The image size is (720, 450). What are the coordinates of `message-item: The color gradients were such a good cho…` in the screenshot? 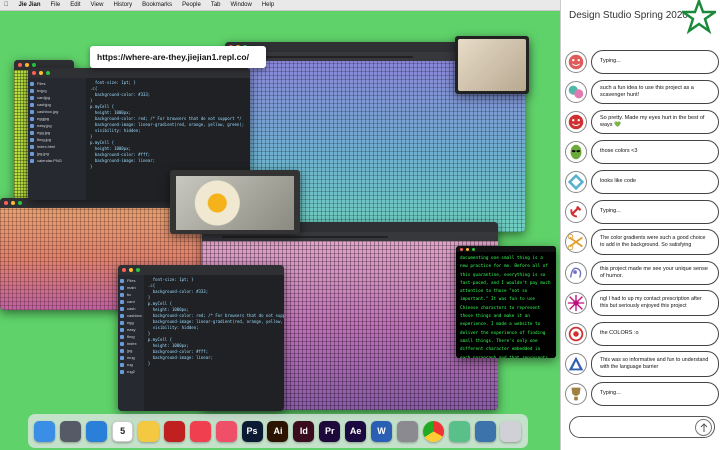 It's located at (642, 241).